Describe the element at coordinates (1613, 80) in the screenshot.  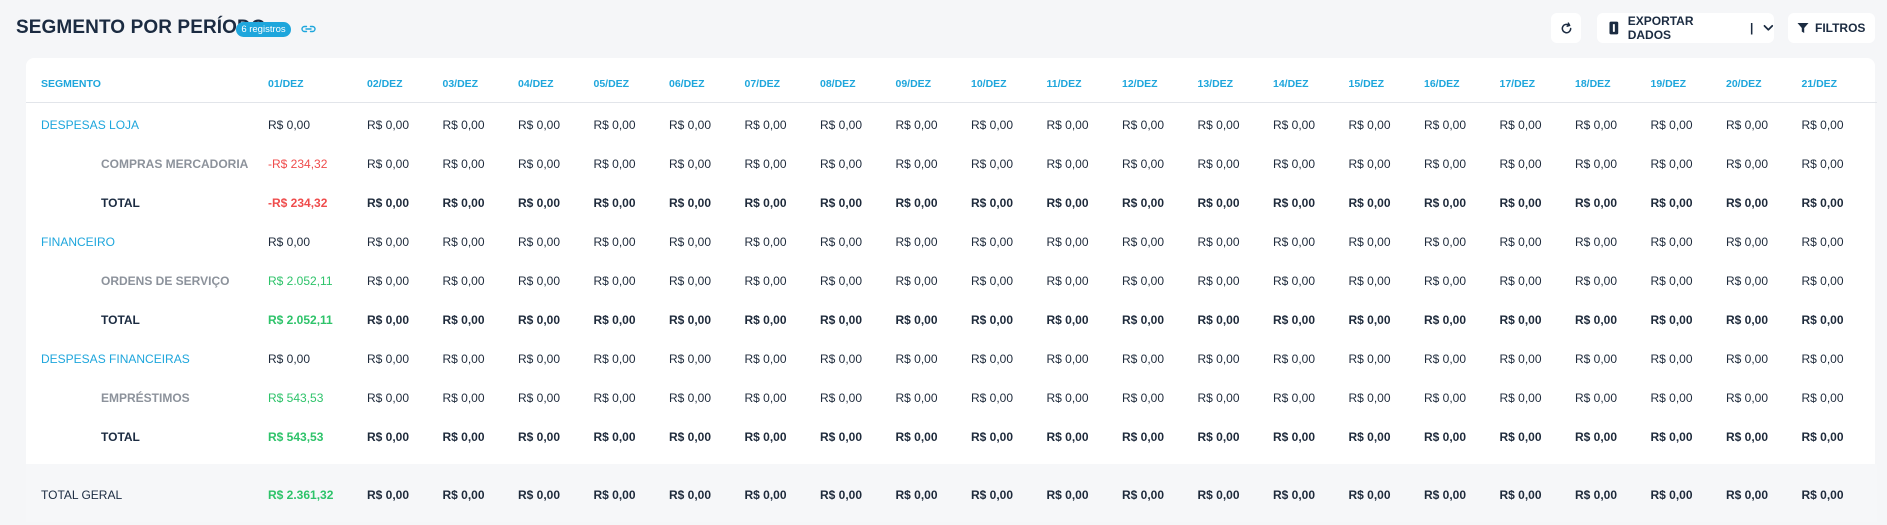
I see `column-header-date: 18/DEZ` at that location.